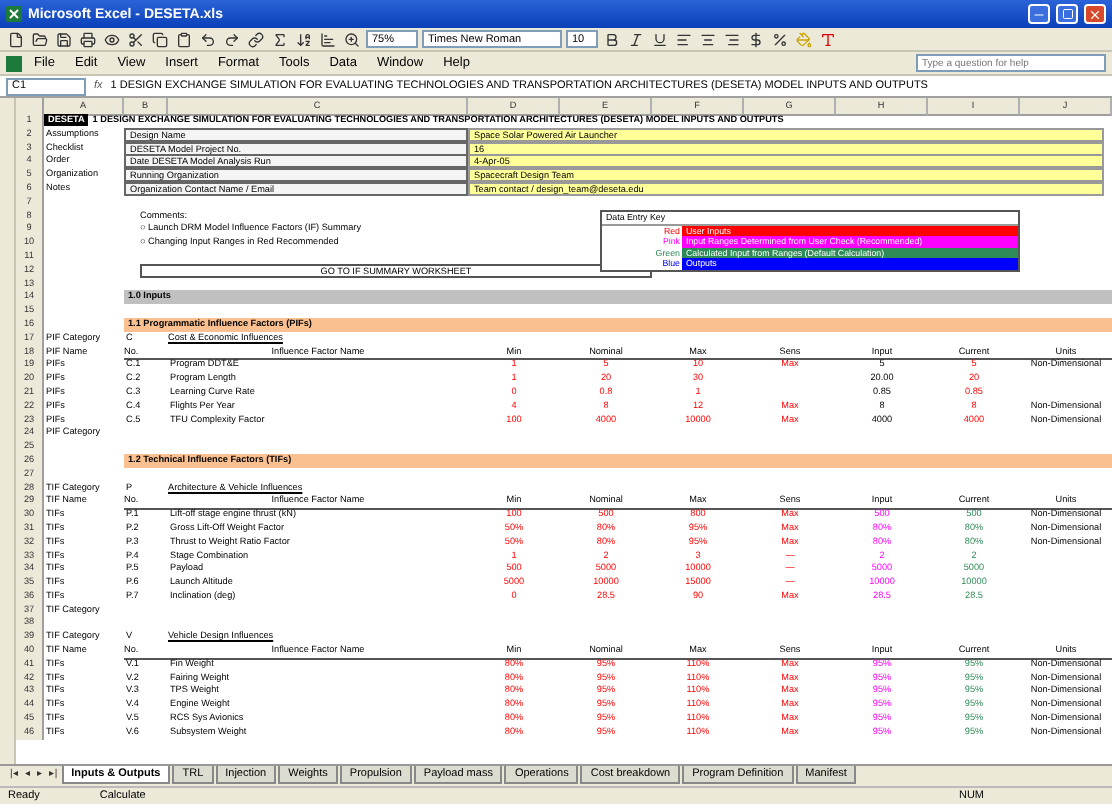  Describe the element at coordinates (184, 39) in the screenshot. I see `clipboard-icon` at that location.